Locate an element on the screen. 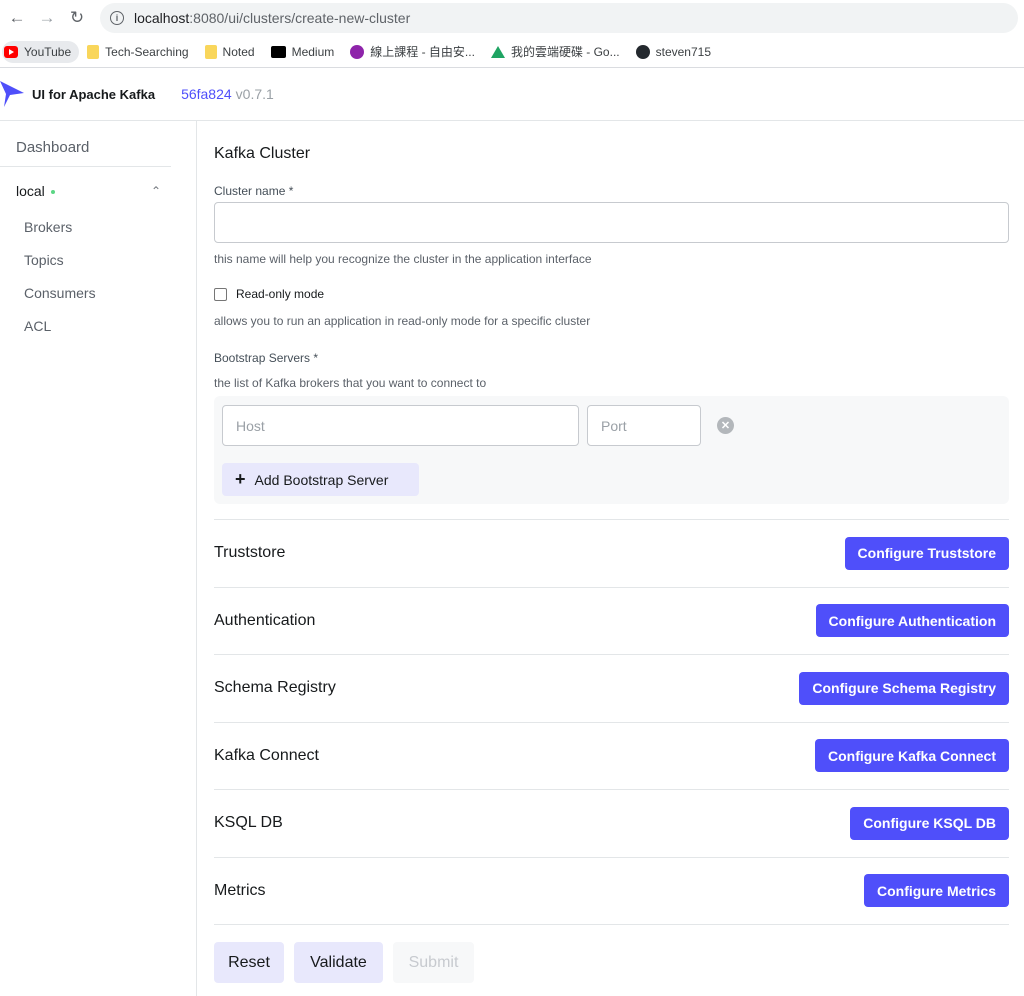  plus-icon: + is located at coordinates (240, 479).